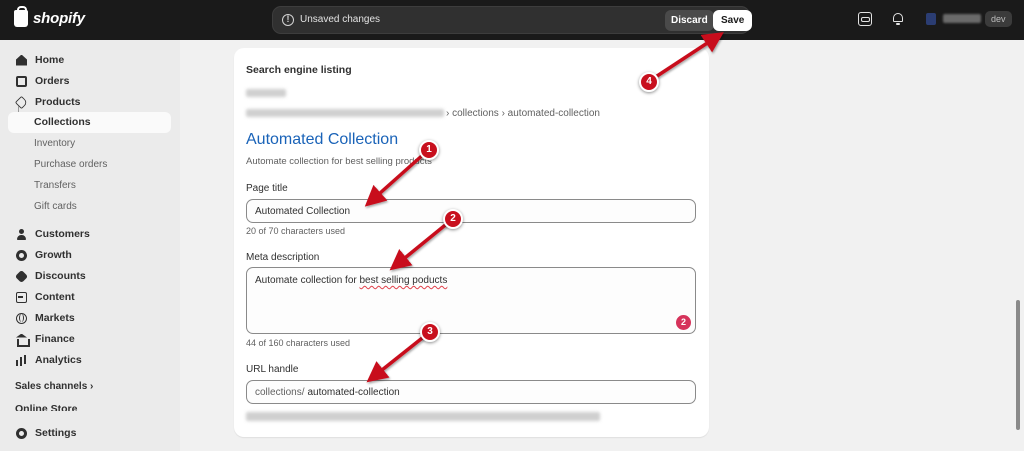  Describe the element at coordinates (272, 369) in the screenshot. I see `url-handle-label: URL handle` at that location.